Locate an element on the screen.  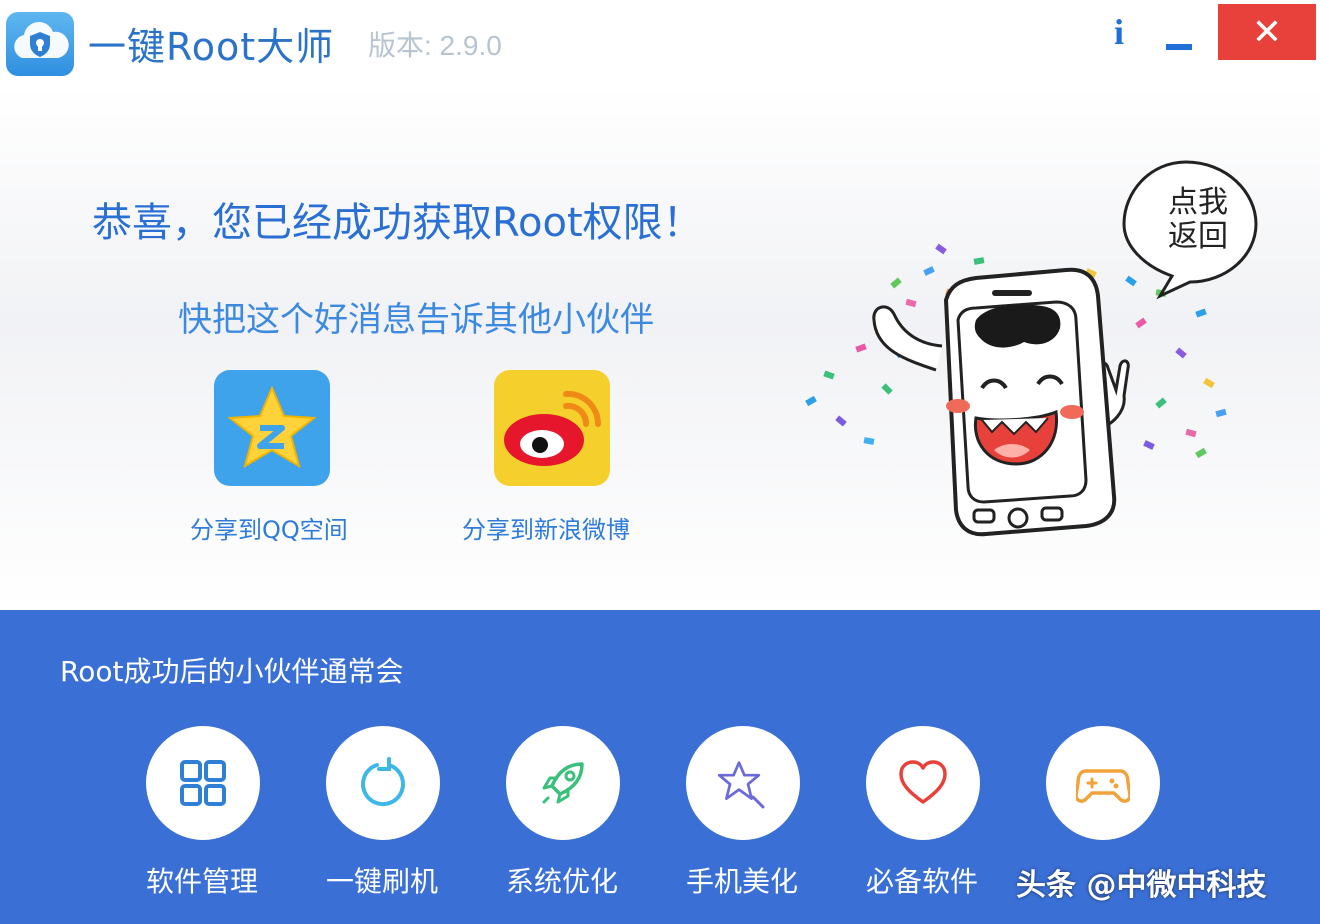
rocket-icon is located at coordinates (563, 783).